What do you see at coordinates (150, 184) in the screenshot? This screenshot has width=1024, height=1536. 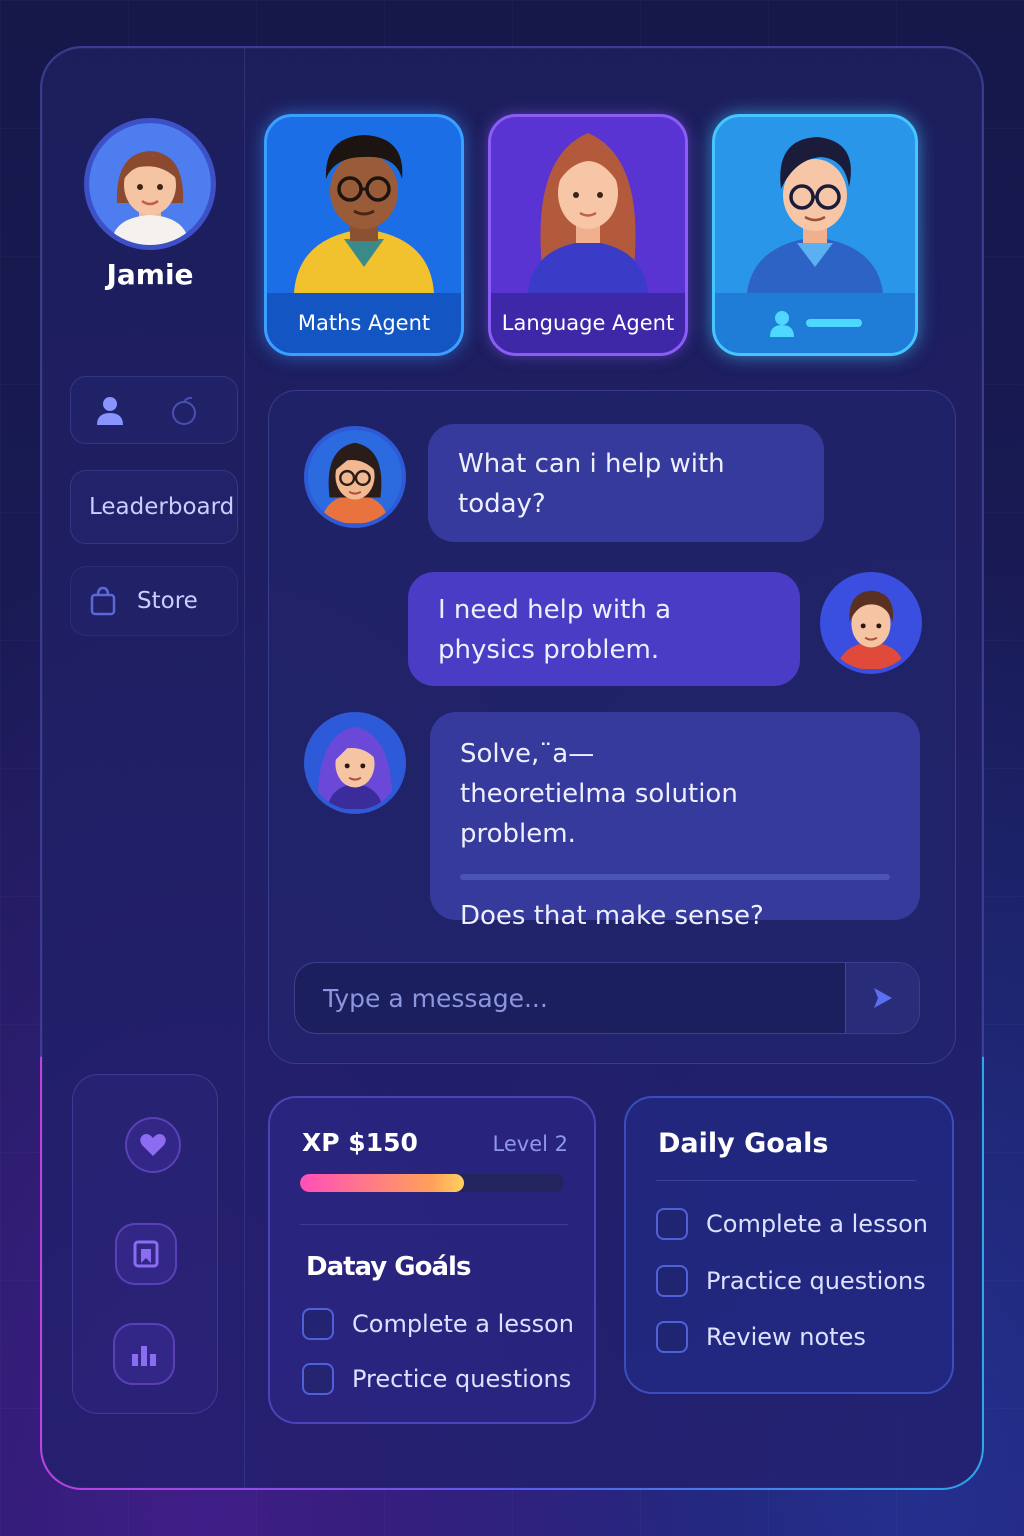 I see `user-avatar` at bounding box center [150, 184].